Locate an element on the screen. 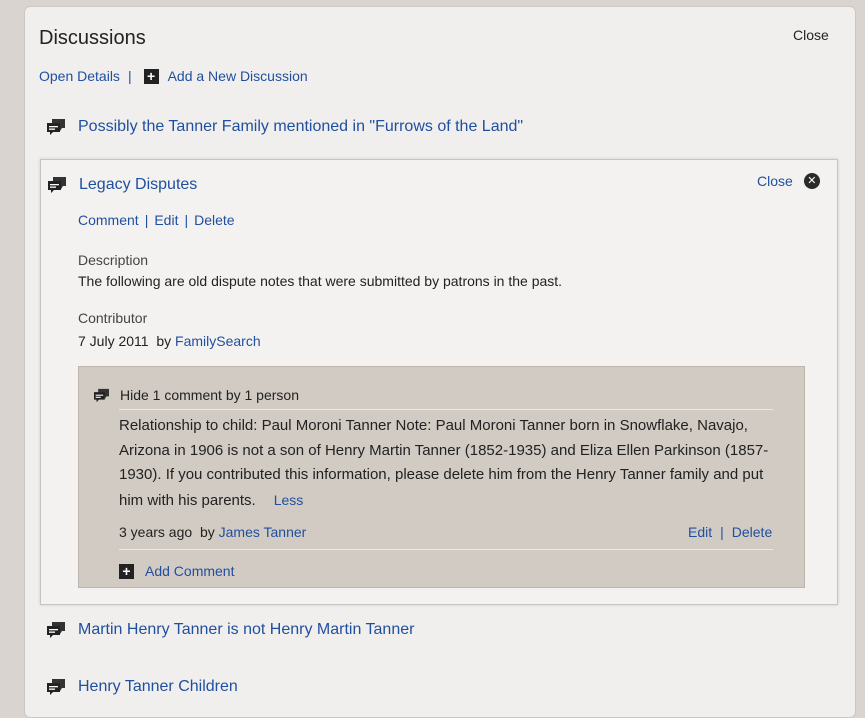 The height and width of the screenshot is (718, 865). close-discussion-button: Close ✕ is located at coordinates (788, 181).